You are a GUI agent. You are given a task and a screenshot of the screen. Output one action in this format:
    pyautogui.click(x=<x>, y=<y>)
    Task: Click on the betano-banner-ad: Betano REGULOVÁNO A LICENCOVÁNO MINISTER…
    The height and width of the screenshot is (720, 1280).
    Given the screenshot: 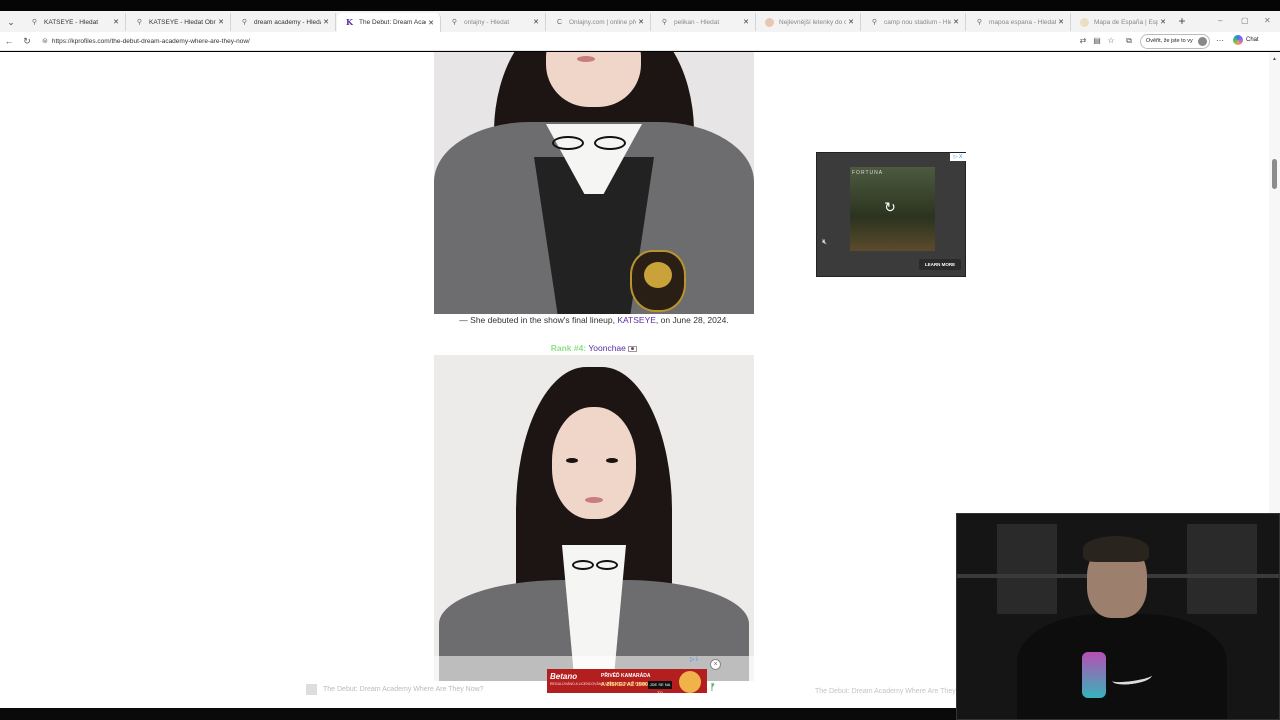 What is the action you would take?
    pyautogui.click(x=627, y=681)
    